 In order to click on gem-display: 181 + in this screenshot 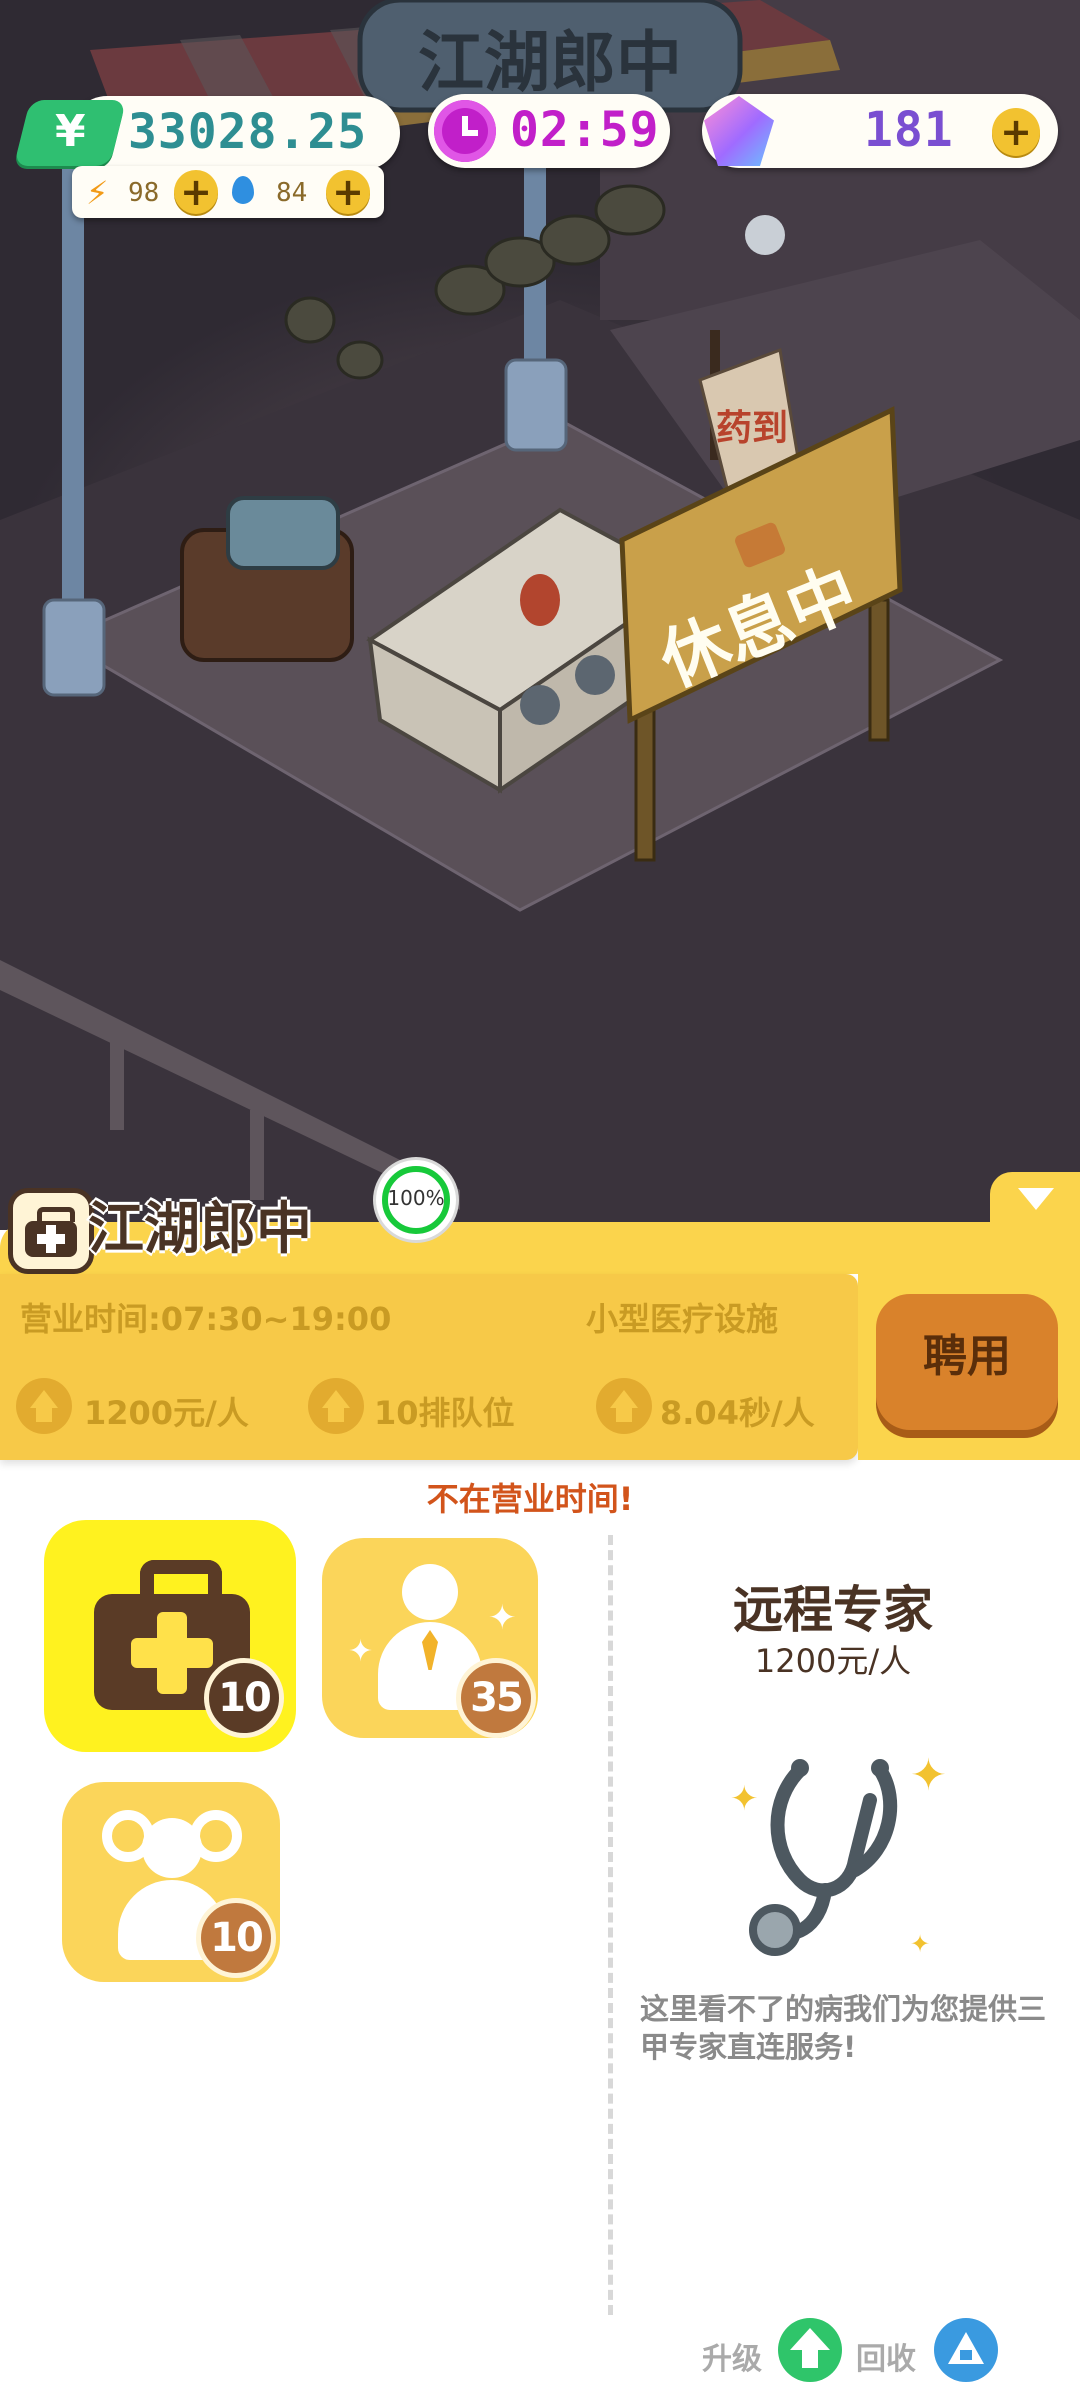, I will do `click(880, 131)`.